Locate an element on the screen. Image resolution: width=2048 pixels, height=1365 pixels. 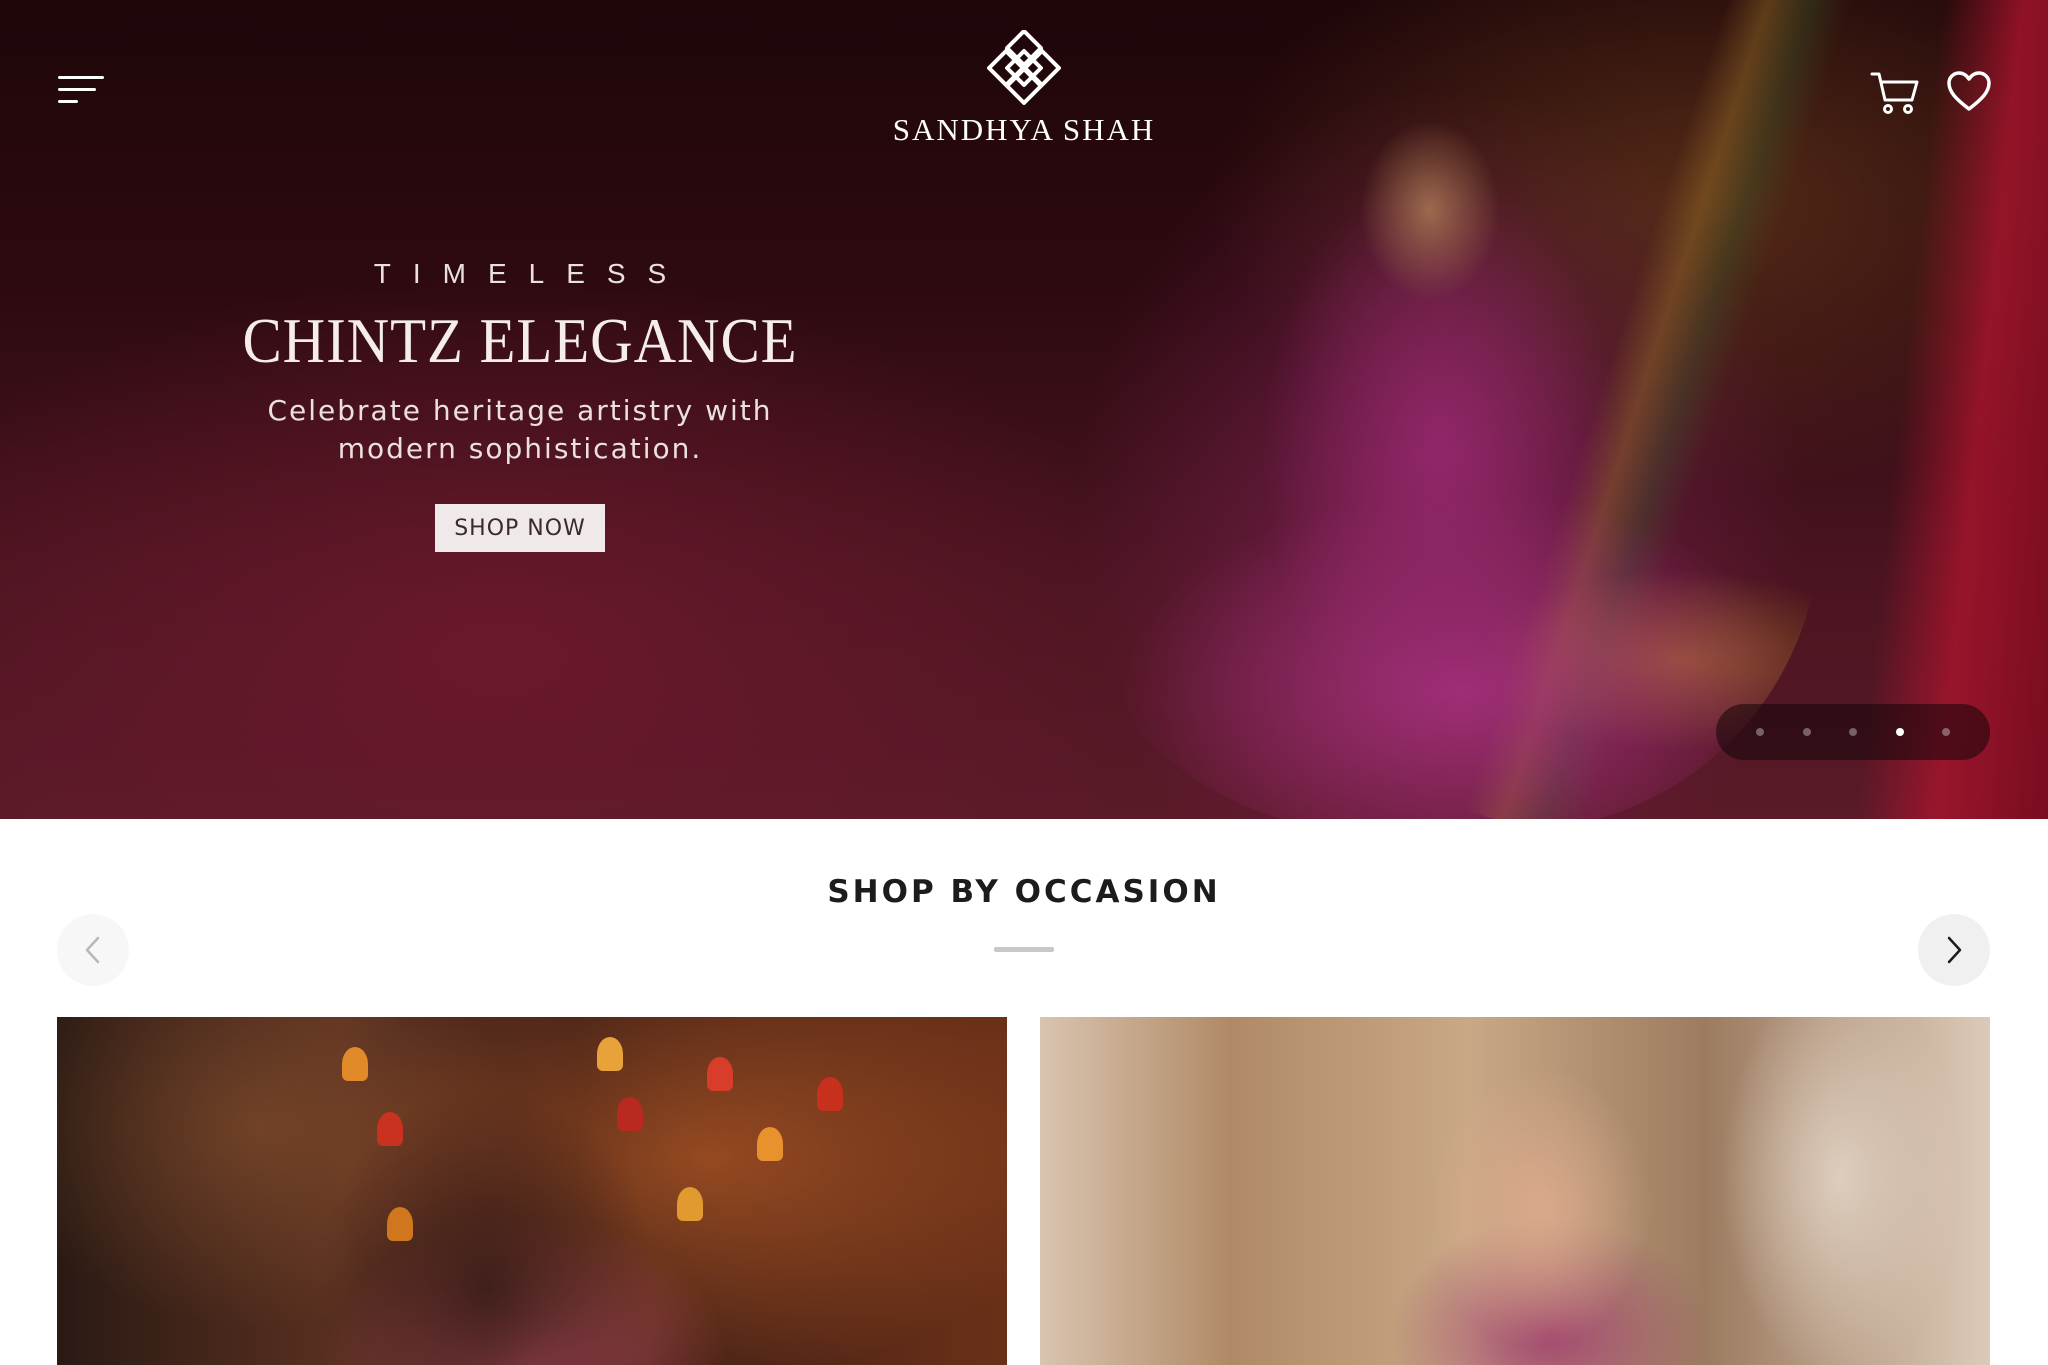
brand-logo: SANDHYA SHAH is located at coordinates (1024, 95).